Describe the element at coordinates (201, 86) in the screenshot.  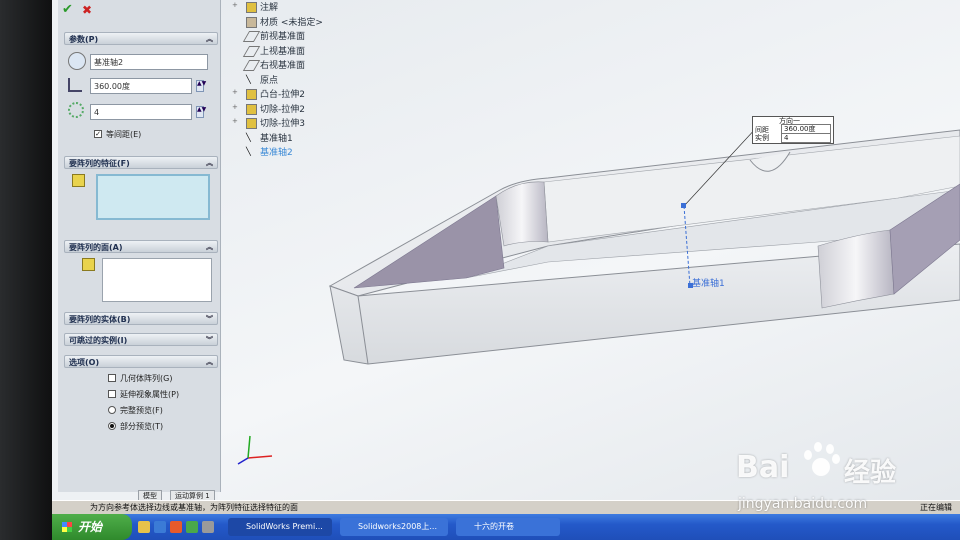
I see `angle-spinner: ▲▼` at that location.